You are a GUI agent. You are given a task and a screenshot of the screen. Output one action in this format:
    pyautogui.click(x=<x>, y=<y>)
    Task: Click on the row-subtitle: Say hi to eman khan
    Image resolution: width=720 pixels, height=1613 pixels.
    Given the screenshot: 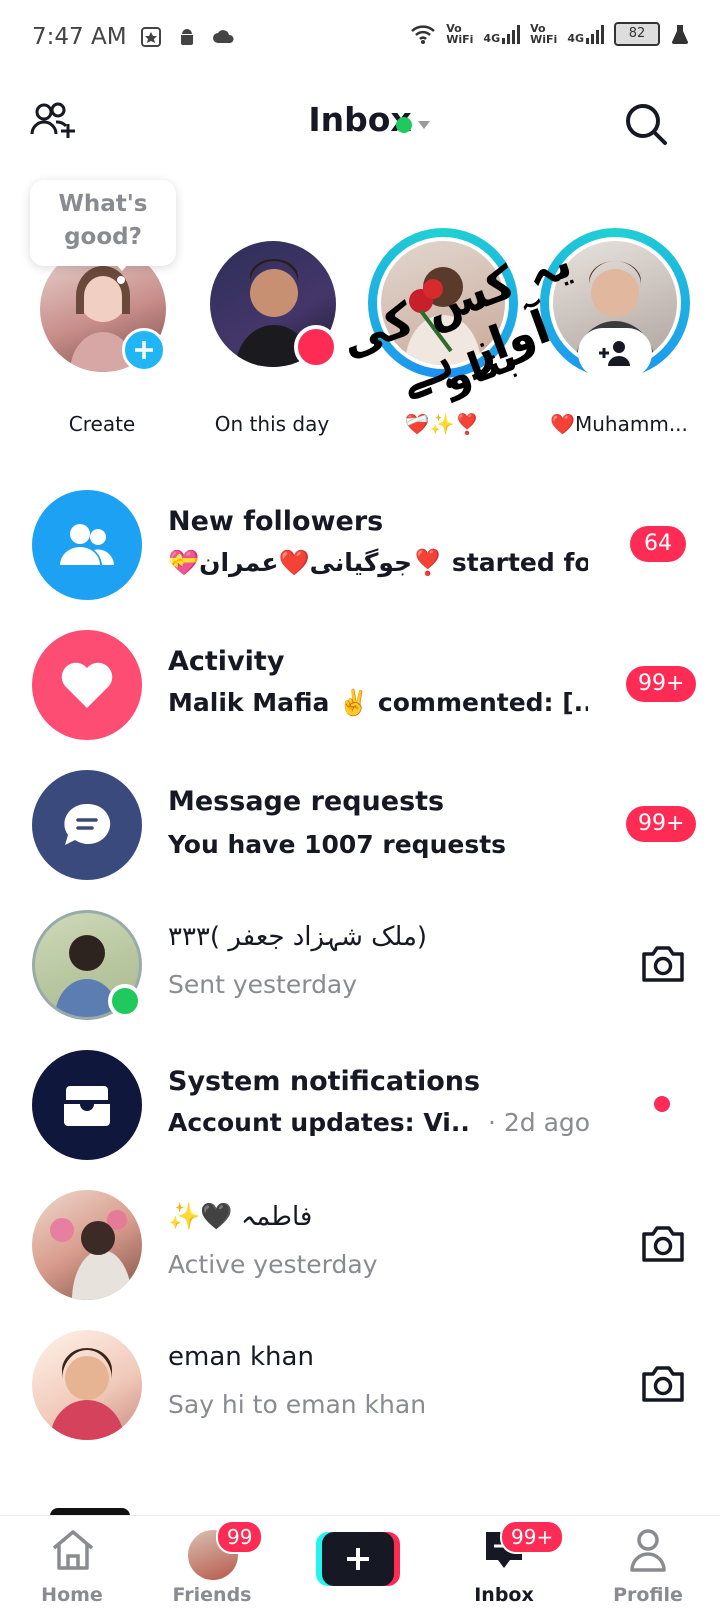 What is the action you would take?
    pyautogui.click(x=297, y=1404)
    